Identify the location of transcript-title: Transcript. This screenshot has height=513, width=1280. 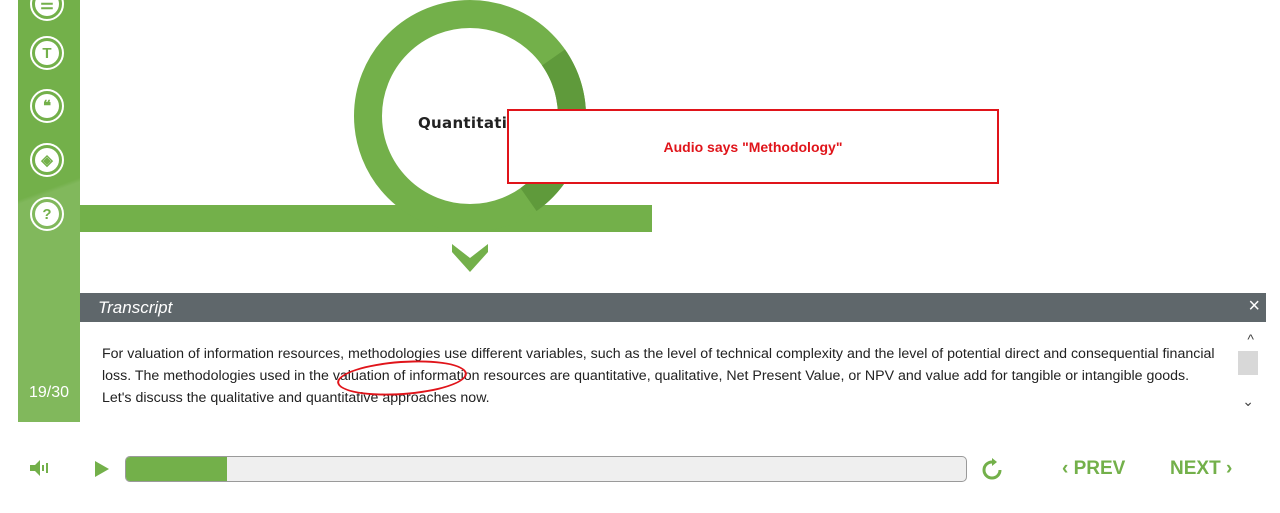
(135, 307).